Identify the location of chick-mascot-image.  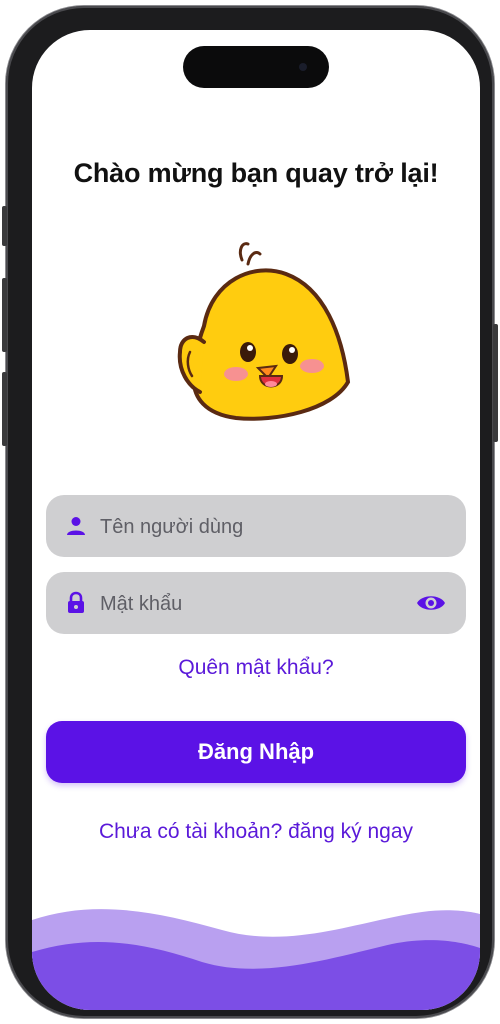
(264, 331).